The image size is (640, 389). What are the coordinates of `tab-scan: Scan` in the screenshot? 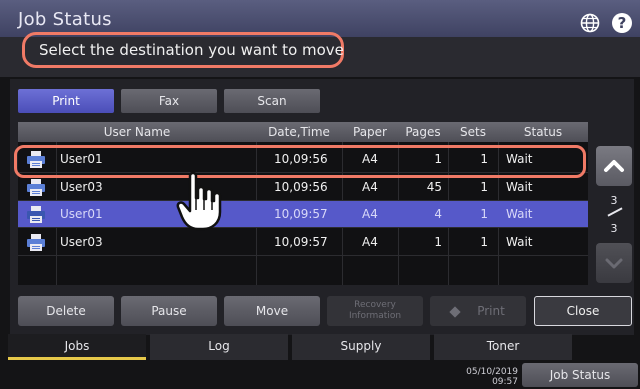 It's located at (272, 101).